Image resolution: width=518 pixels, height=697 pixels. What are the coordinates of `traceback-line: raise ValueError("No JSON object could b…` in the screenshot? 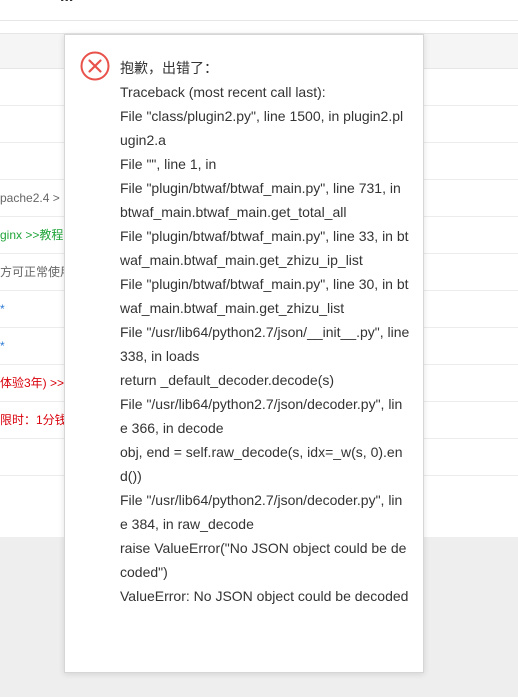 It's located at (263, 560).